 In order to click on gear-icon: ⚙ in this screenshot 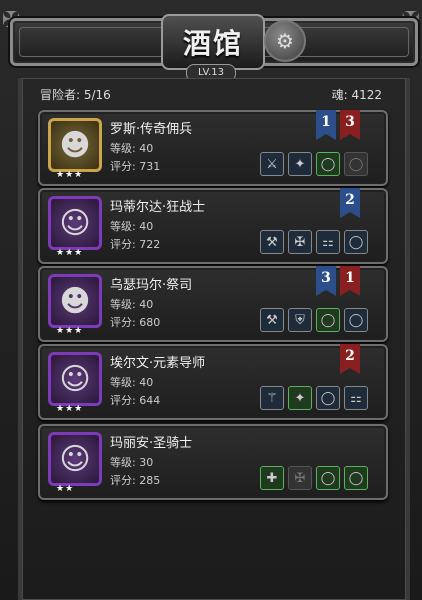, I will do `click(285, 41)`.